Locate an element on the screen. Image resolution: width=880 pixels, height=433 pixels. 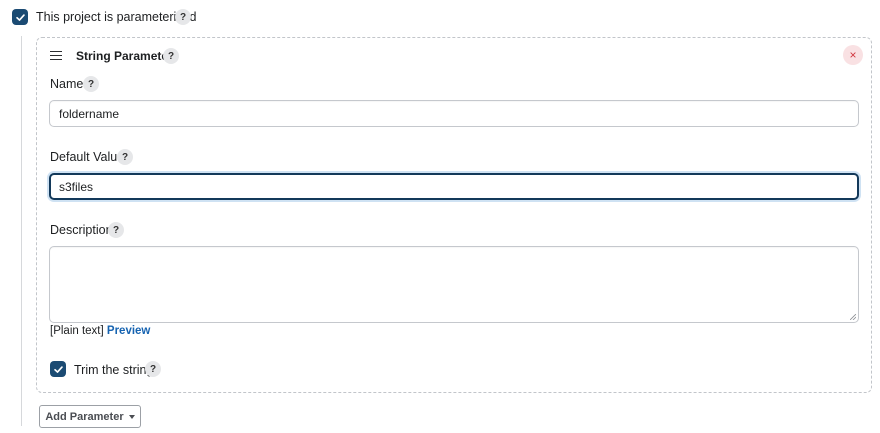
string-parameter-help-icon: ? is located at coordinates (171, 56).